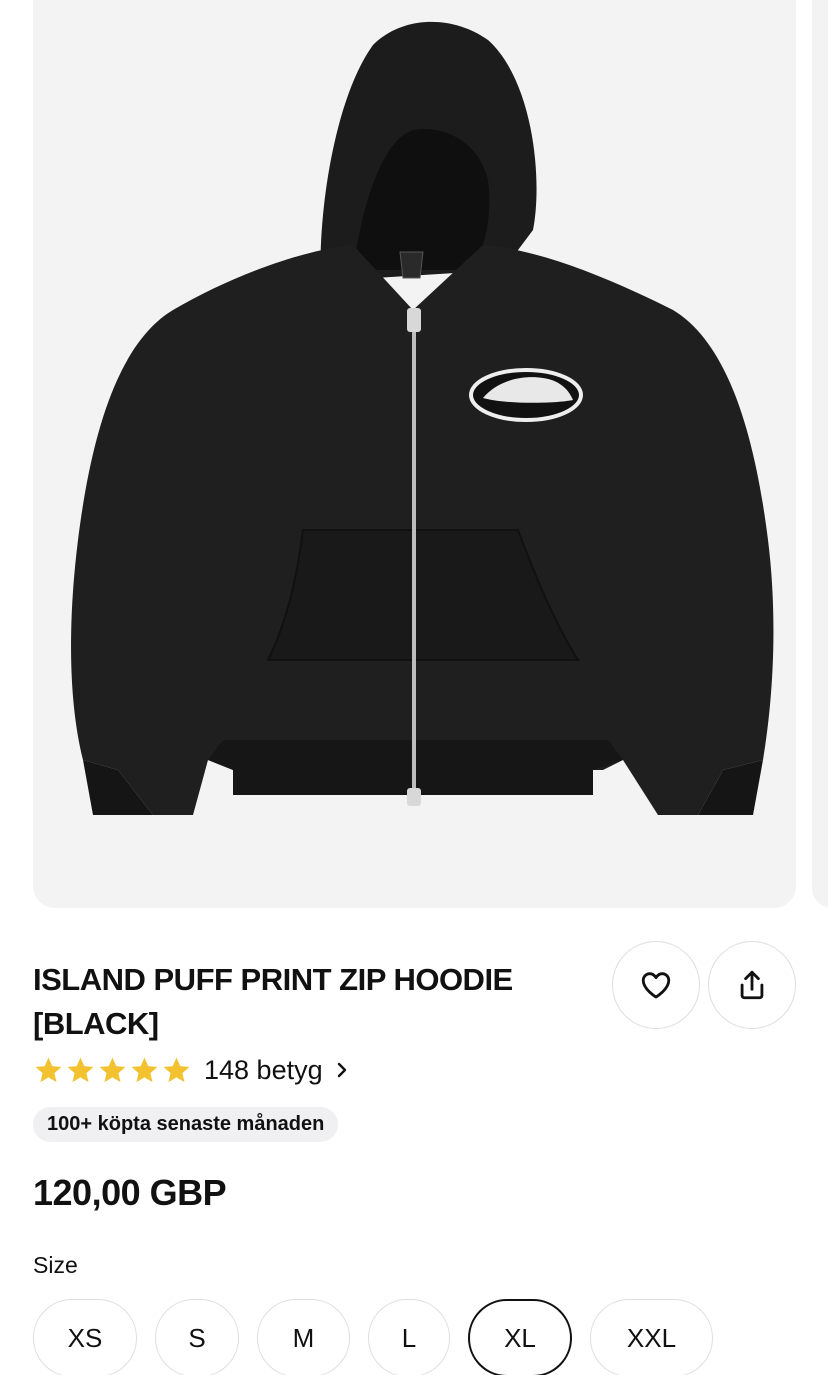 The image size is (828, 1375). Describe the element at coordinates (186, 1124) in the screenshot. I see `purchase-count-badge: 100+ köpta senaste månaden` at that location.